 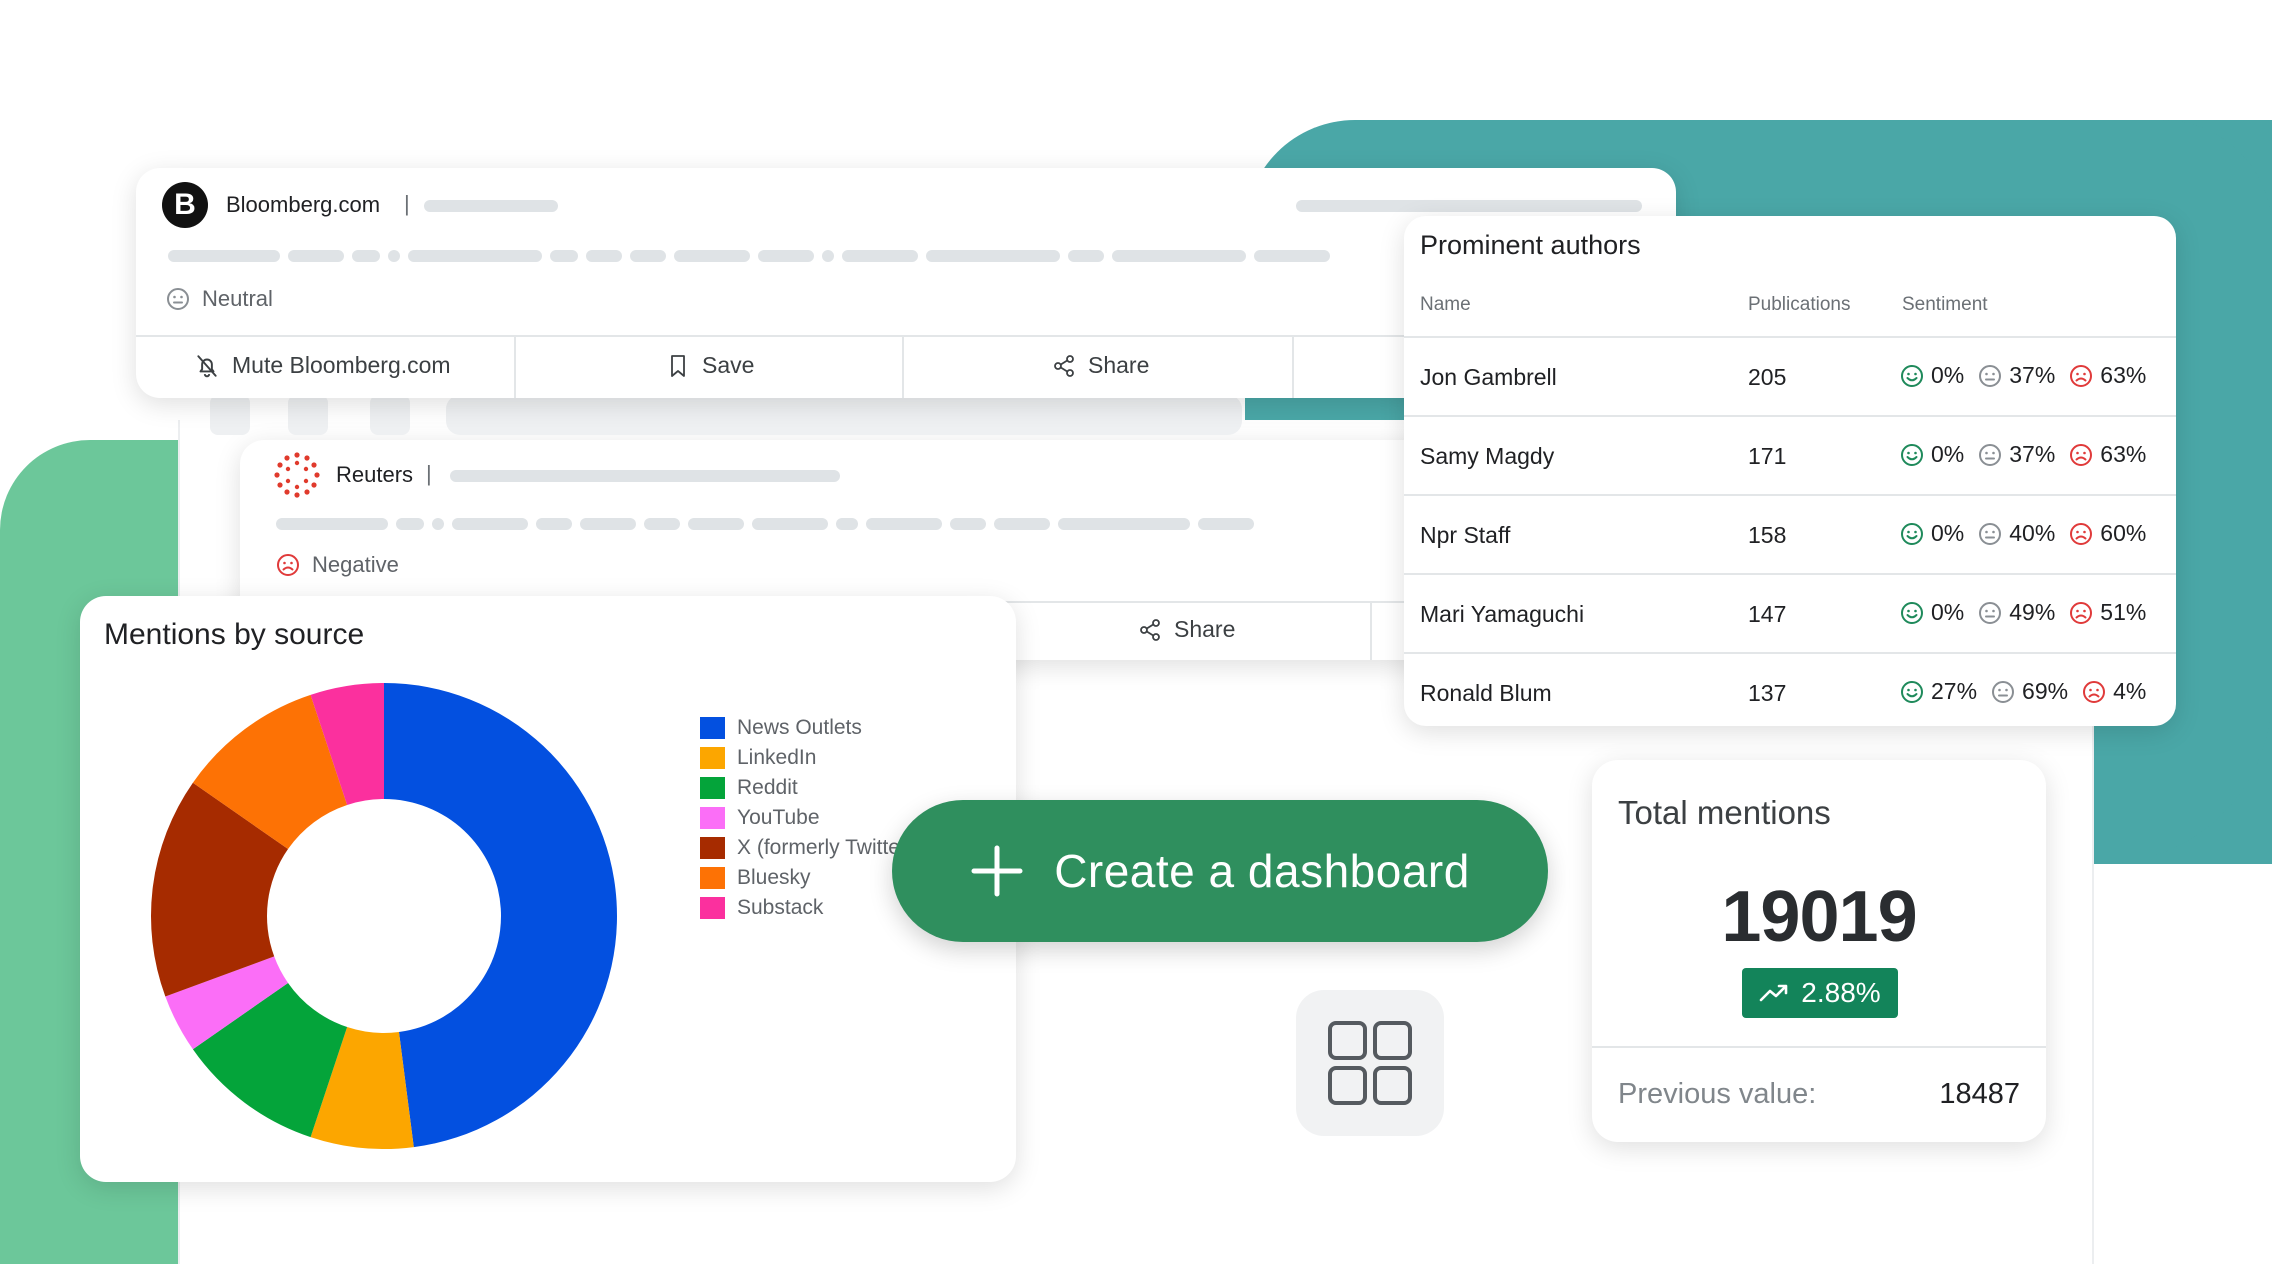 I want to click on author-name: Mari Yamaguchi, so click(x=1502, y=614).